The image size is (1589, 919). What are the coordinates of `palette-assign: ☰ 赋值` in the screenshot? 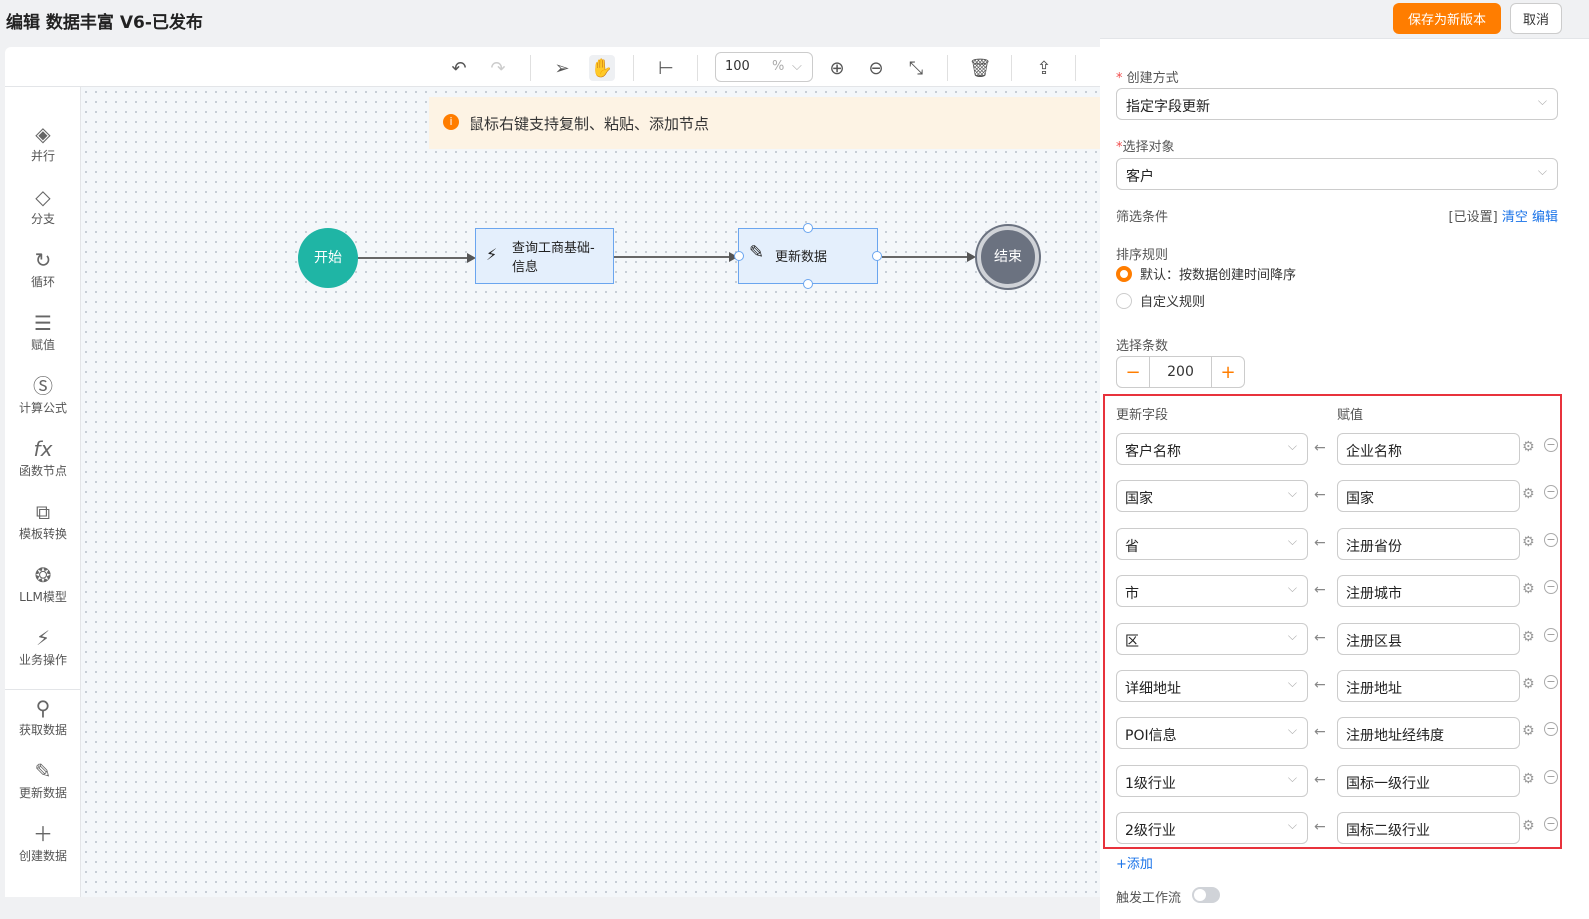 It's located at (43, 331).